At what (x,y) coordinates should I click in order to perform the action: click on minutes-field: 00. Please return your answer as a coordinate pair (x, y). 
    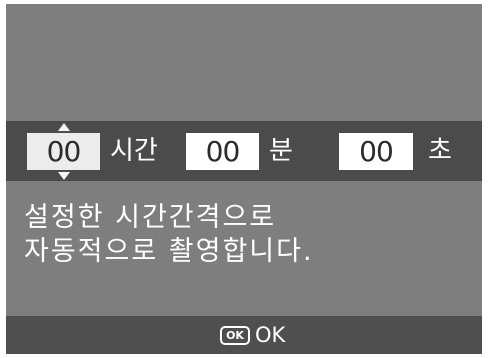
    Looking at the image, I should click on (222, 151).